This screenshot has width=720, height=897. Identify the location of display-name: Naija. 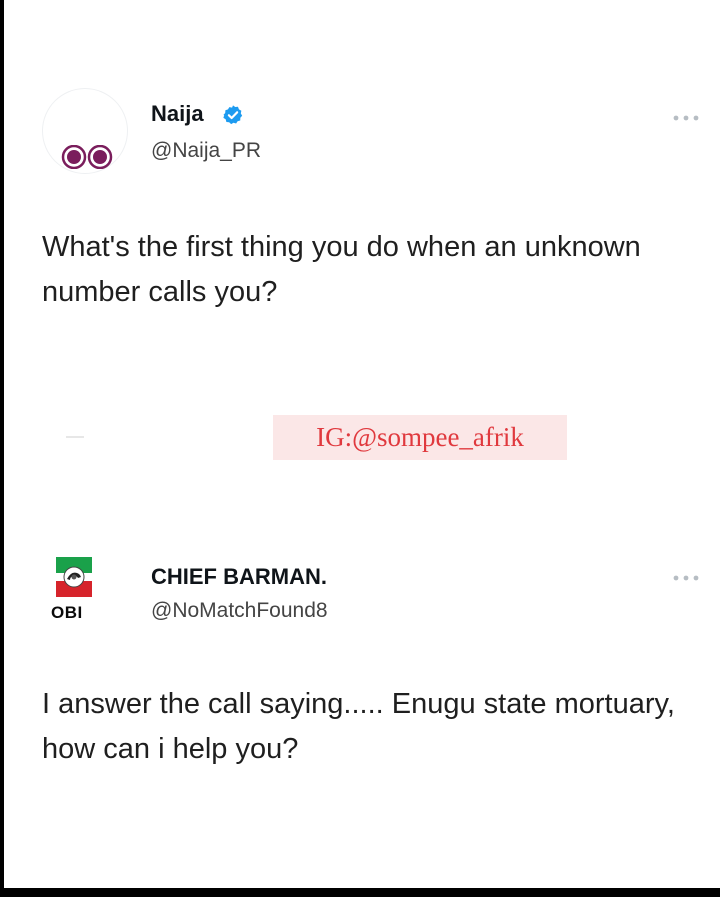
(177, 114).